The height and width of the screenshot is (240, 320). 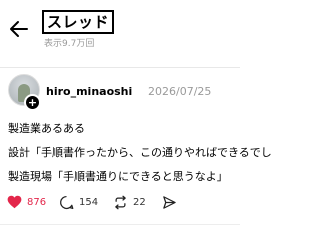 I want to click on view-count: 表示9.7万回, so click(x=69, y=44).